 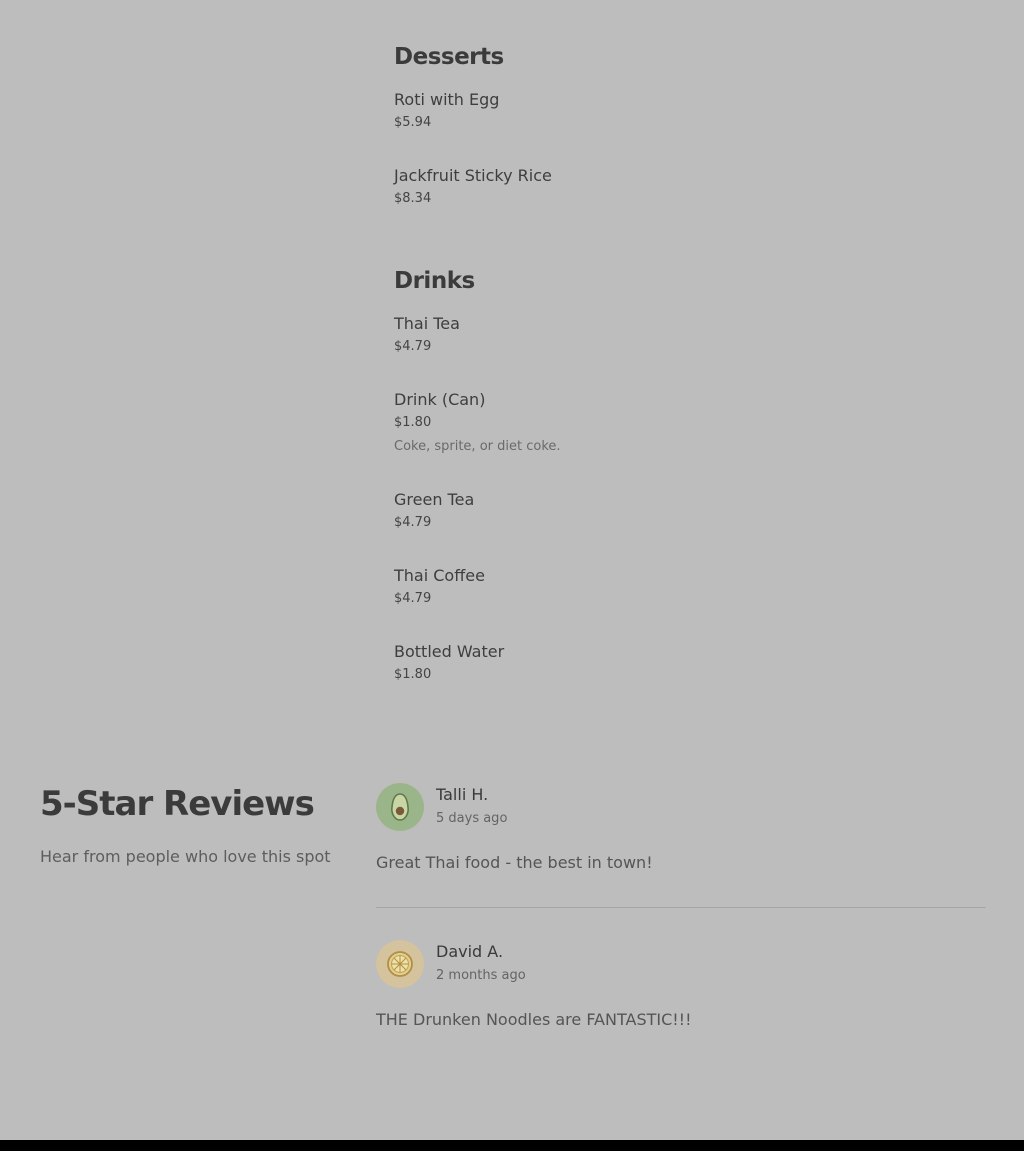 What do you see at coordinates (681, 907) in the screenshot?
I see `review-divider` at bounding box center [681, 907].